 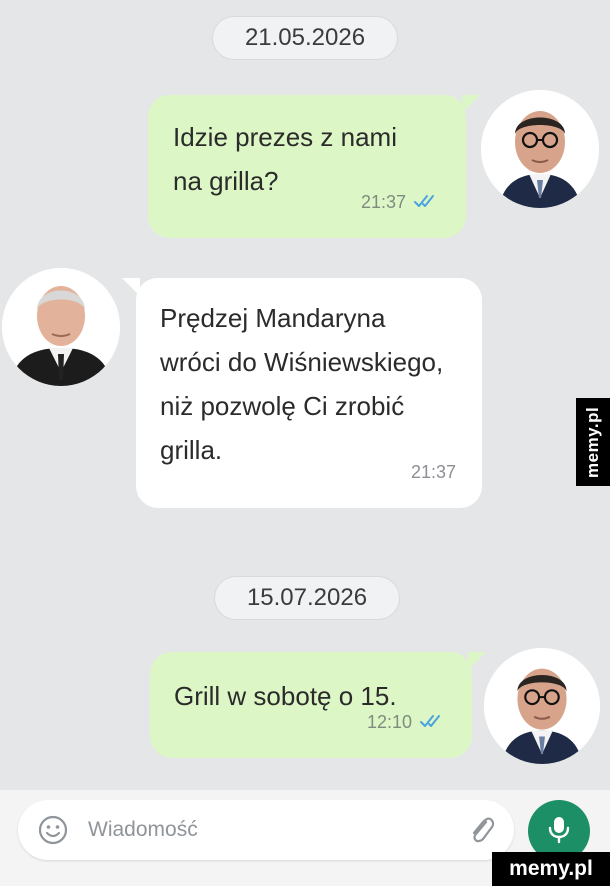 What do you see at coordinates (314, 166) in the screenshot?
I see `message-bubble-1: Idzie prezes z nami na grilla? 21:37` at bounding box center [314, 166].